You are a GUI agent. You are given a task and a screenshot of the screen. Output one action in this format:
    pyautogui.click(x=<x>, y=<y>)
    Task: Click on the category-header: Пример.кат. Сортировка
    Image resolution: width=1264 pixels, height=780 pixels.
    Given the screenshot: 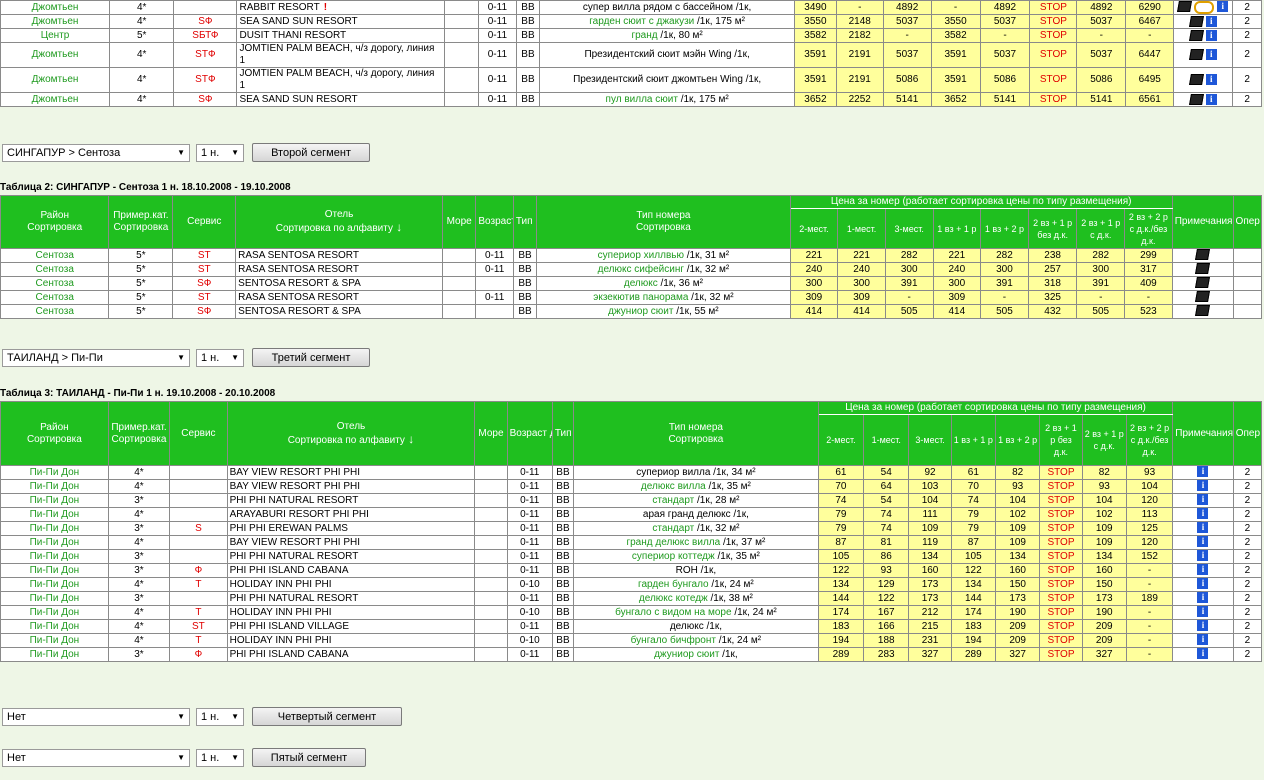 What is the action you would take?
    pyautogui.click(x=141, y=222)
    